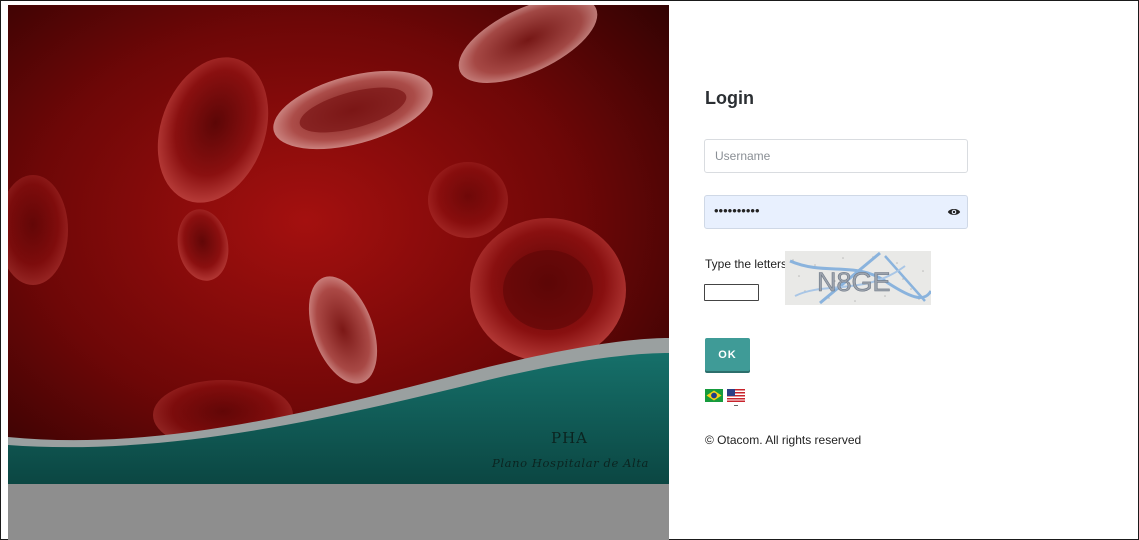  I want to click on captcha-image: N8GE, so click(858, 278).